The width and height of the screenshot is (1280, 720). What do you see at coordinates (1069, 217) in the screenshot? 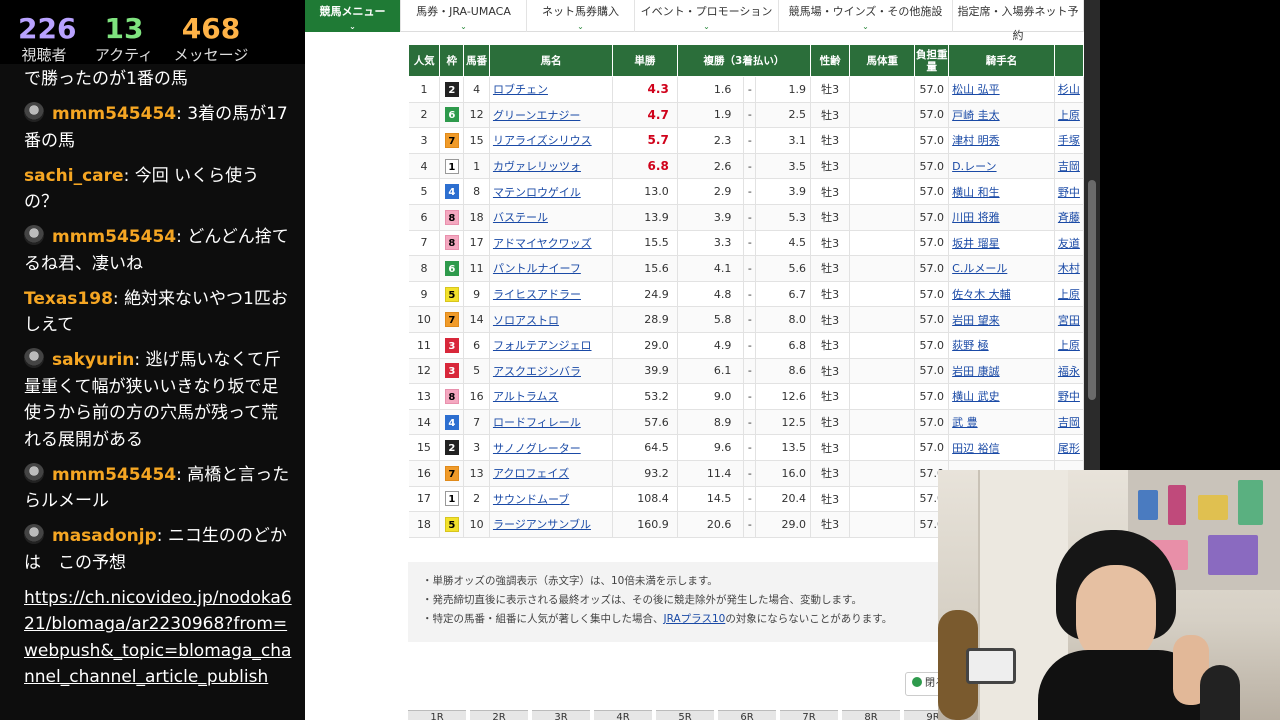
I see `trainer-link: 斉藤` at bounding box center [1069, 217].